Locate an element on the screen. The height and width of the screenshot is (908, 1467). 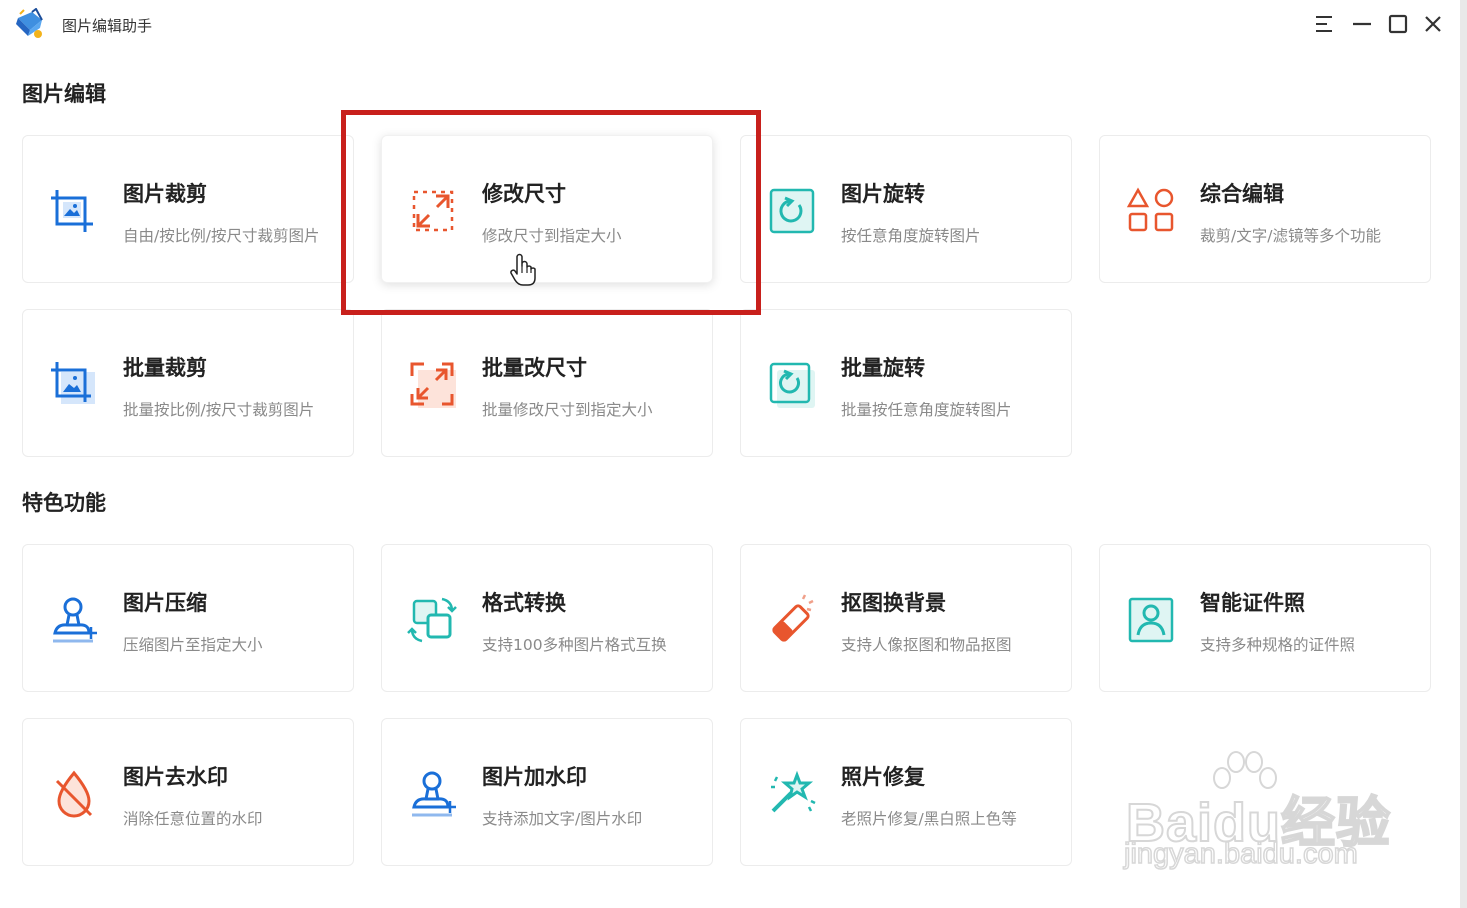
convert-icon is located at coordinates (433, 620).